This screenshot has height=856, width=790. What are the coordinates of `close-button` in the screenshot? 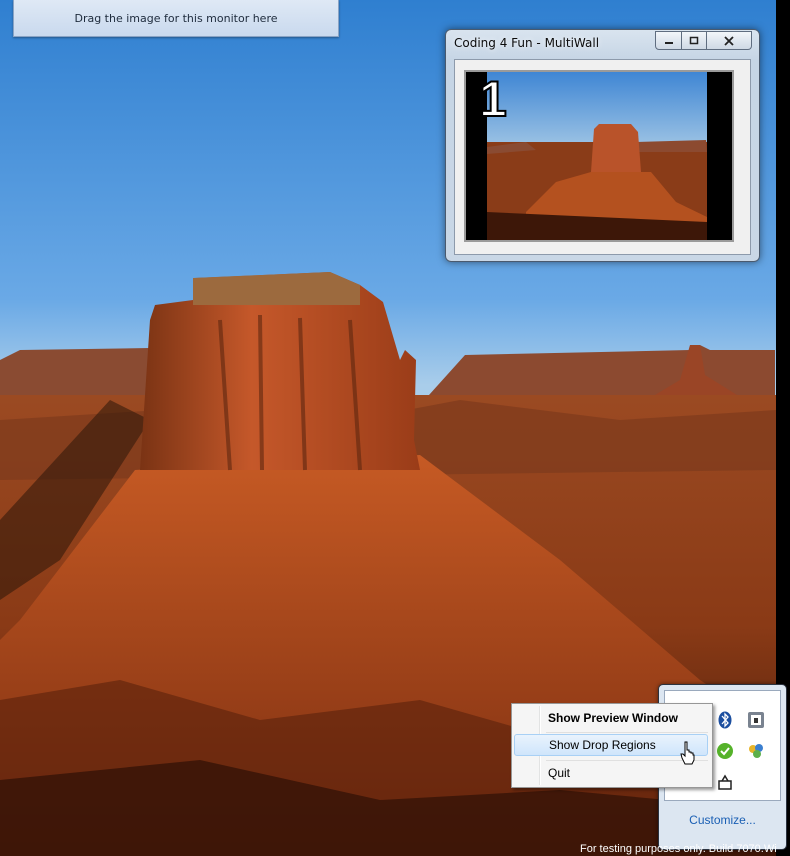 It's located at (729, 40).